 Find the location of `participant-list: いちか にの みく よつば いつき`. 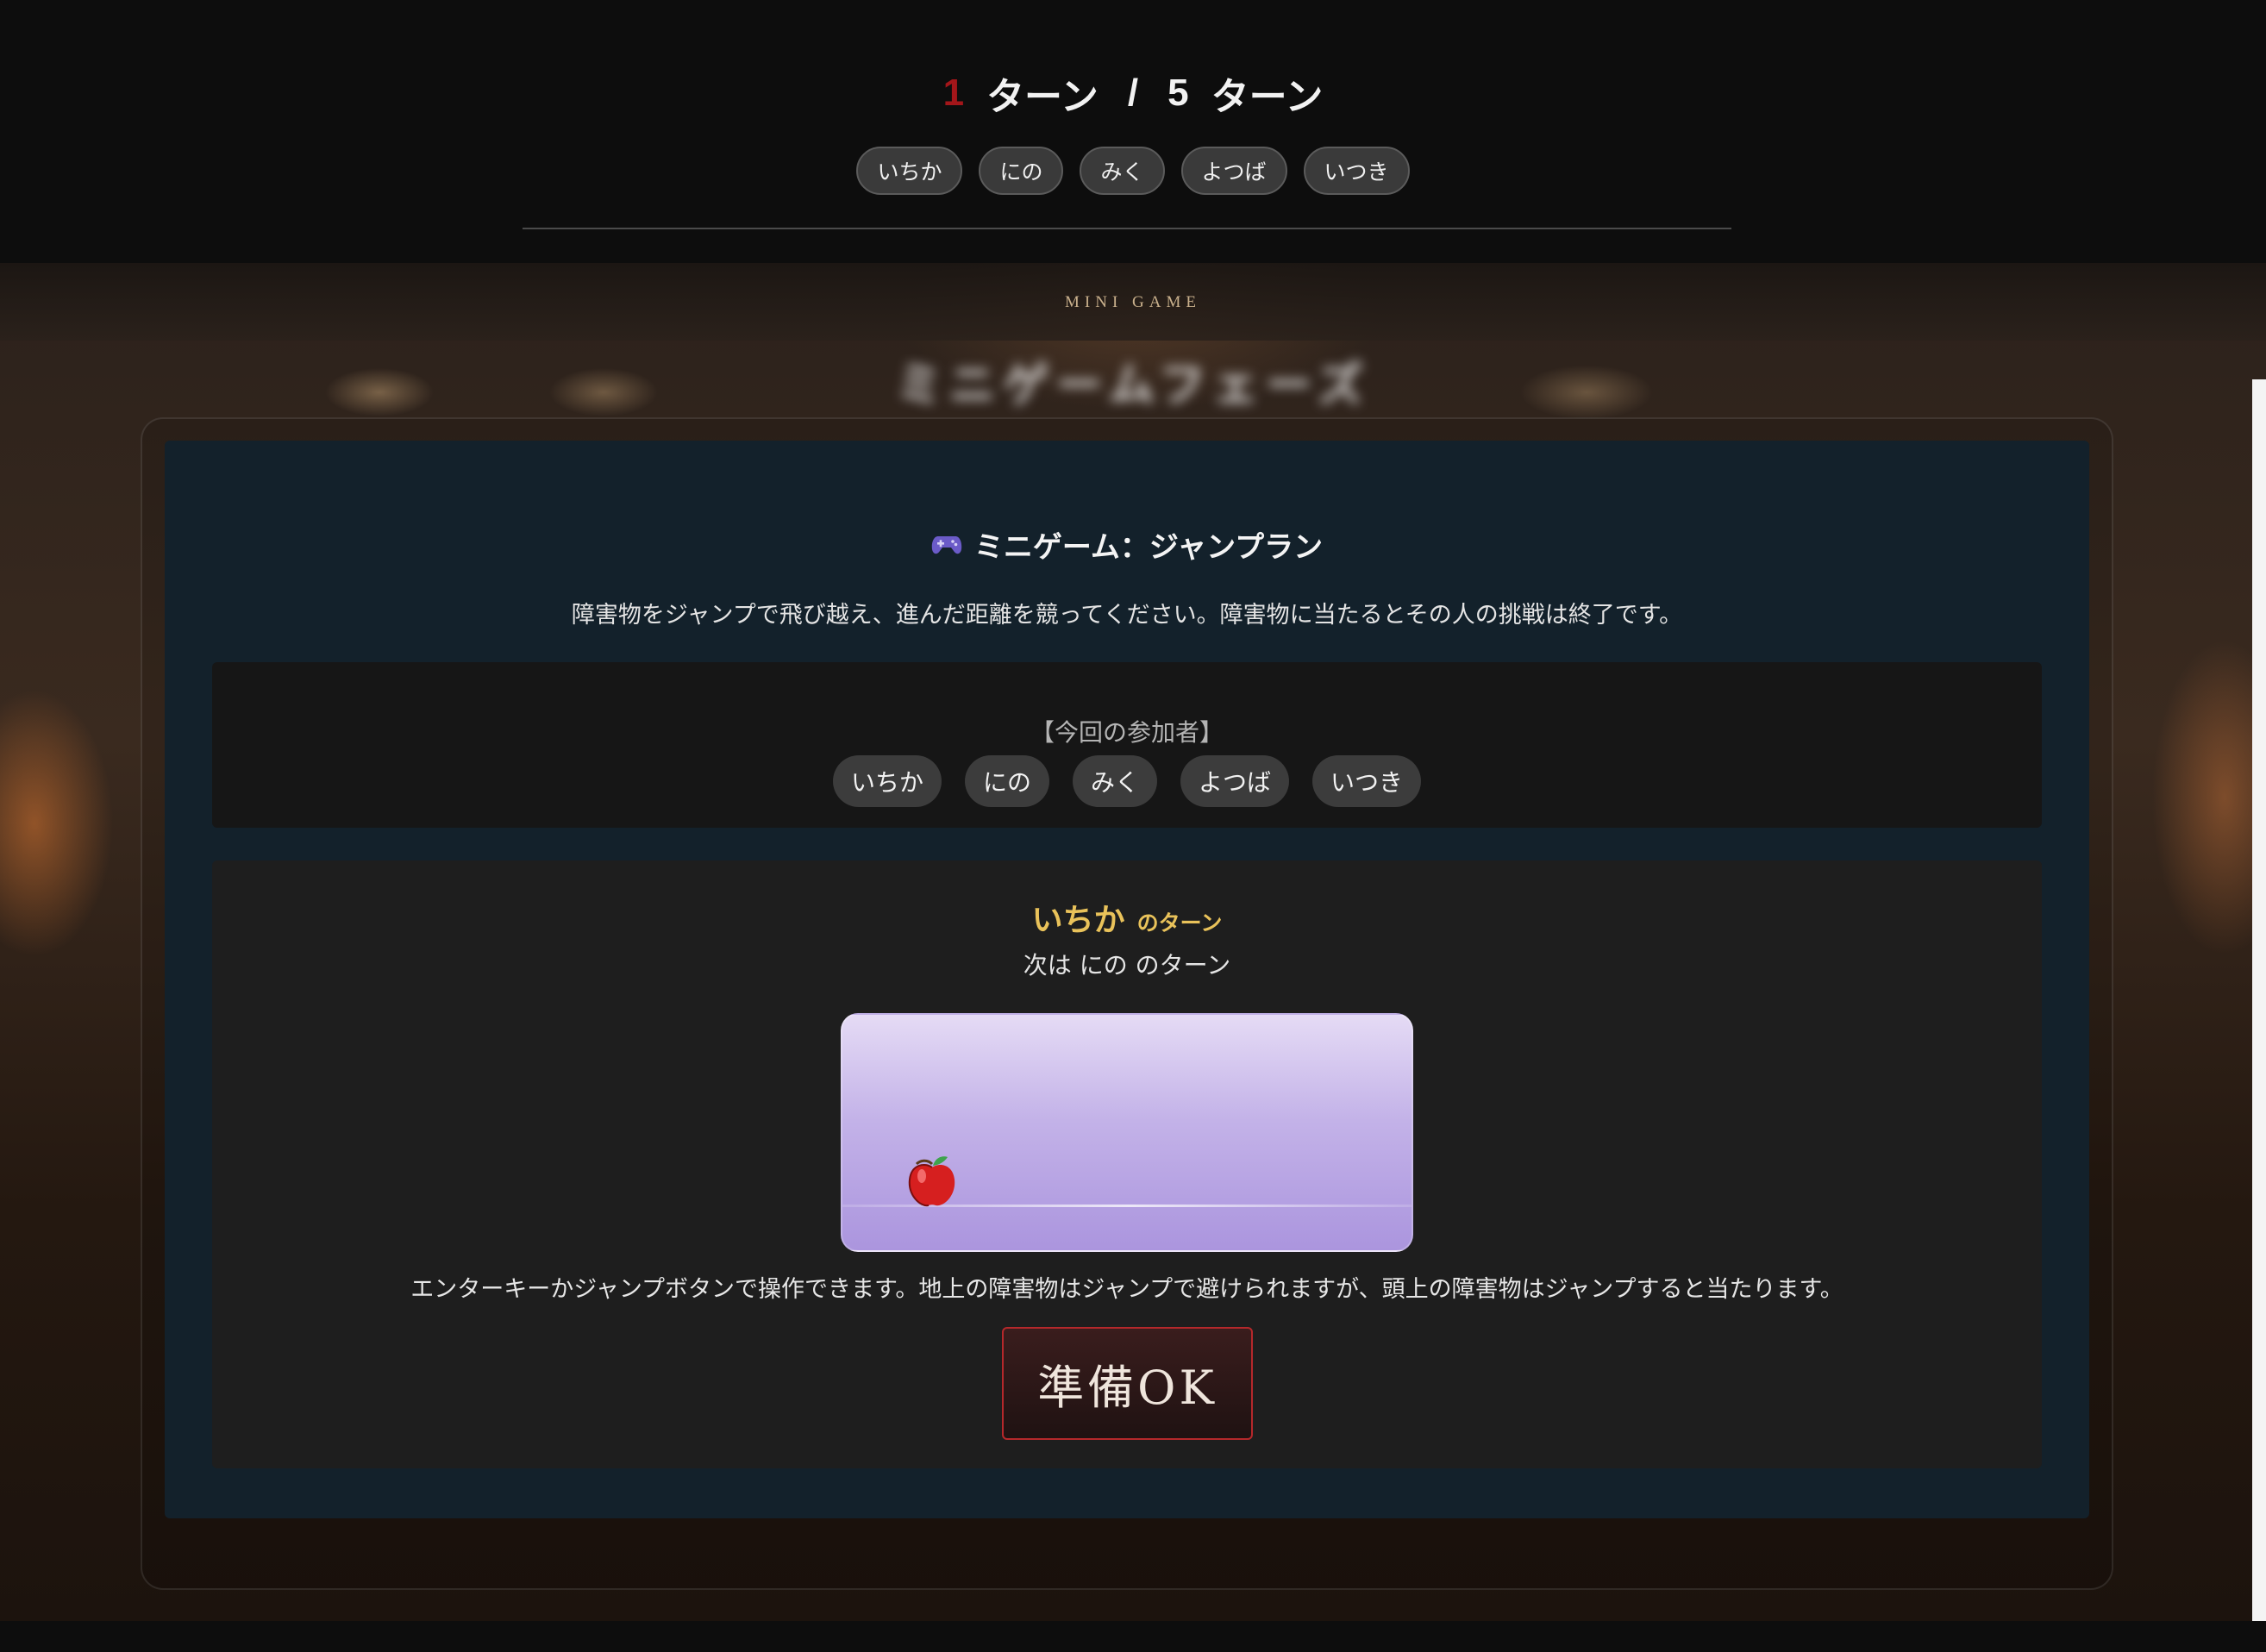

participant-list: いちか にの みく よつば いつき is located at coordinates (1127, 781).